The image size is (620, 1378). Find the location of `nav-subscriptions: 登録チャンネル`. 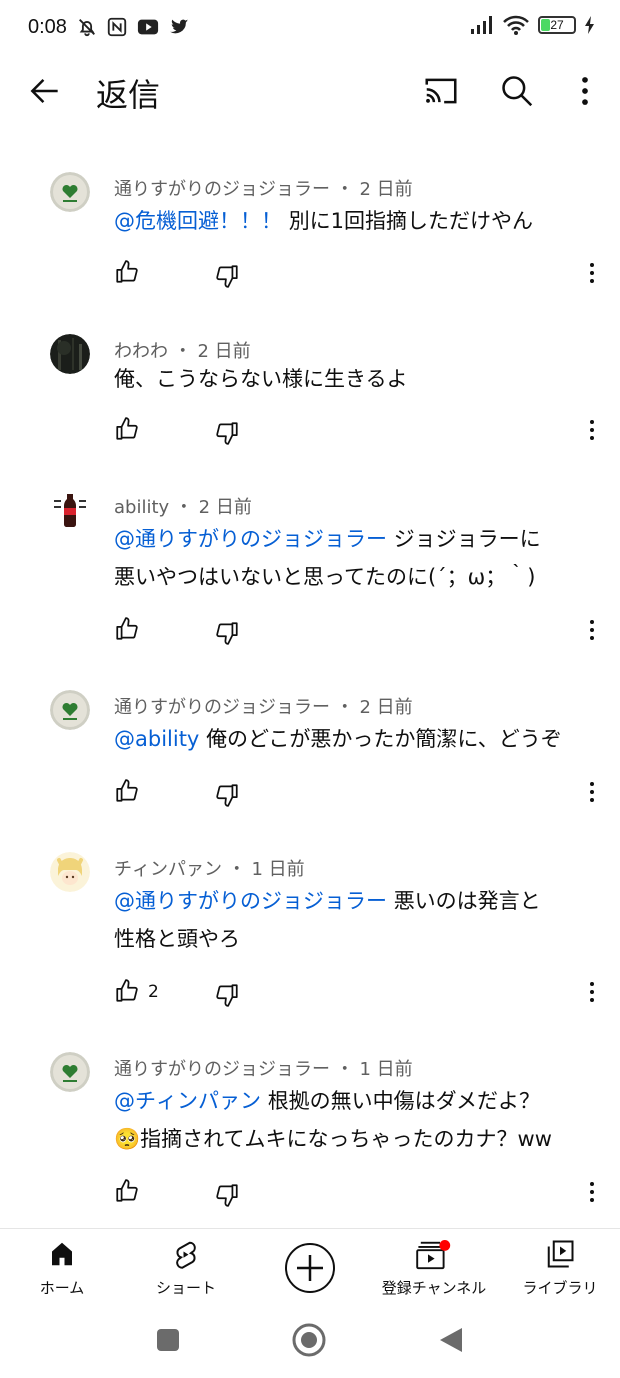

nav-subscriptions: 登録チャンネル is located at coordinates (434, 1269).